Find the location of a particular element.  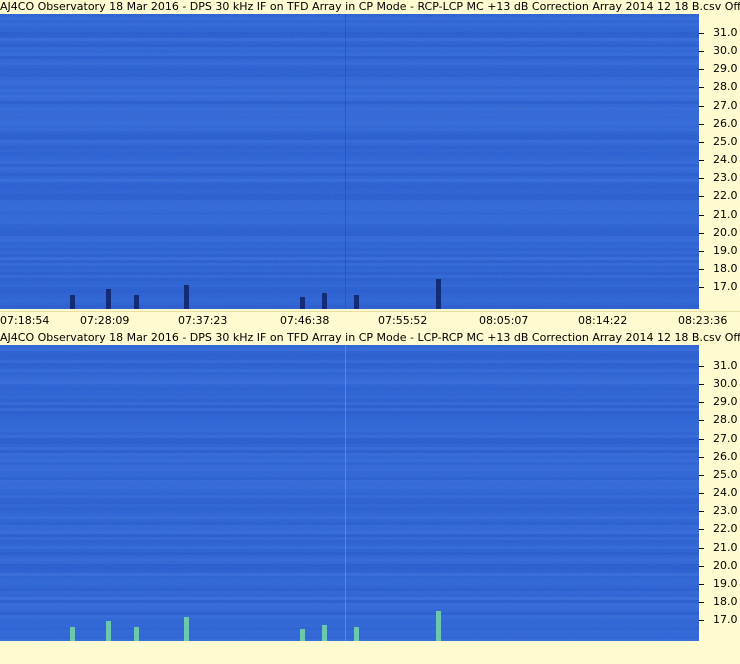

time-label: 07:37:23 is located at coordinates (203, 320).